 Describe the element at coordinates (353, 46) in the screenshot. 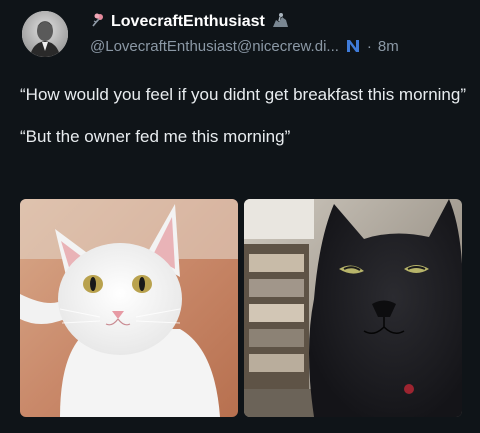

I see `n-logo-icon` at that location.